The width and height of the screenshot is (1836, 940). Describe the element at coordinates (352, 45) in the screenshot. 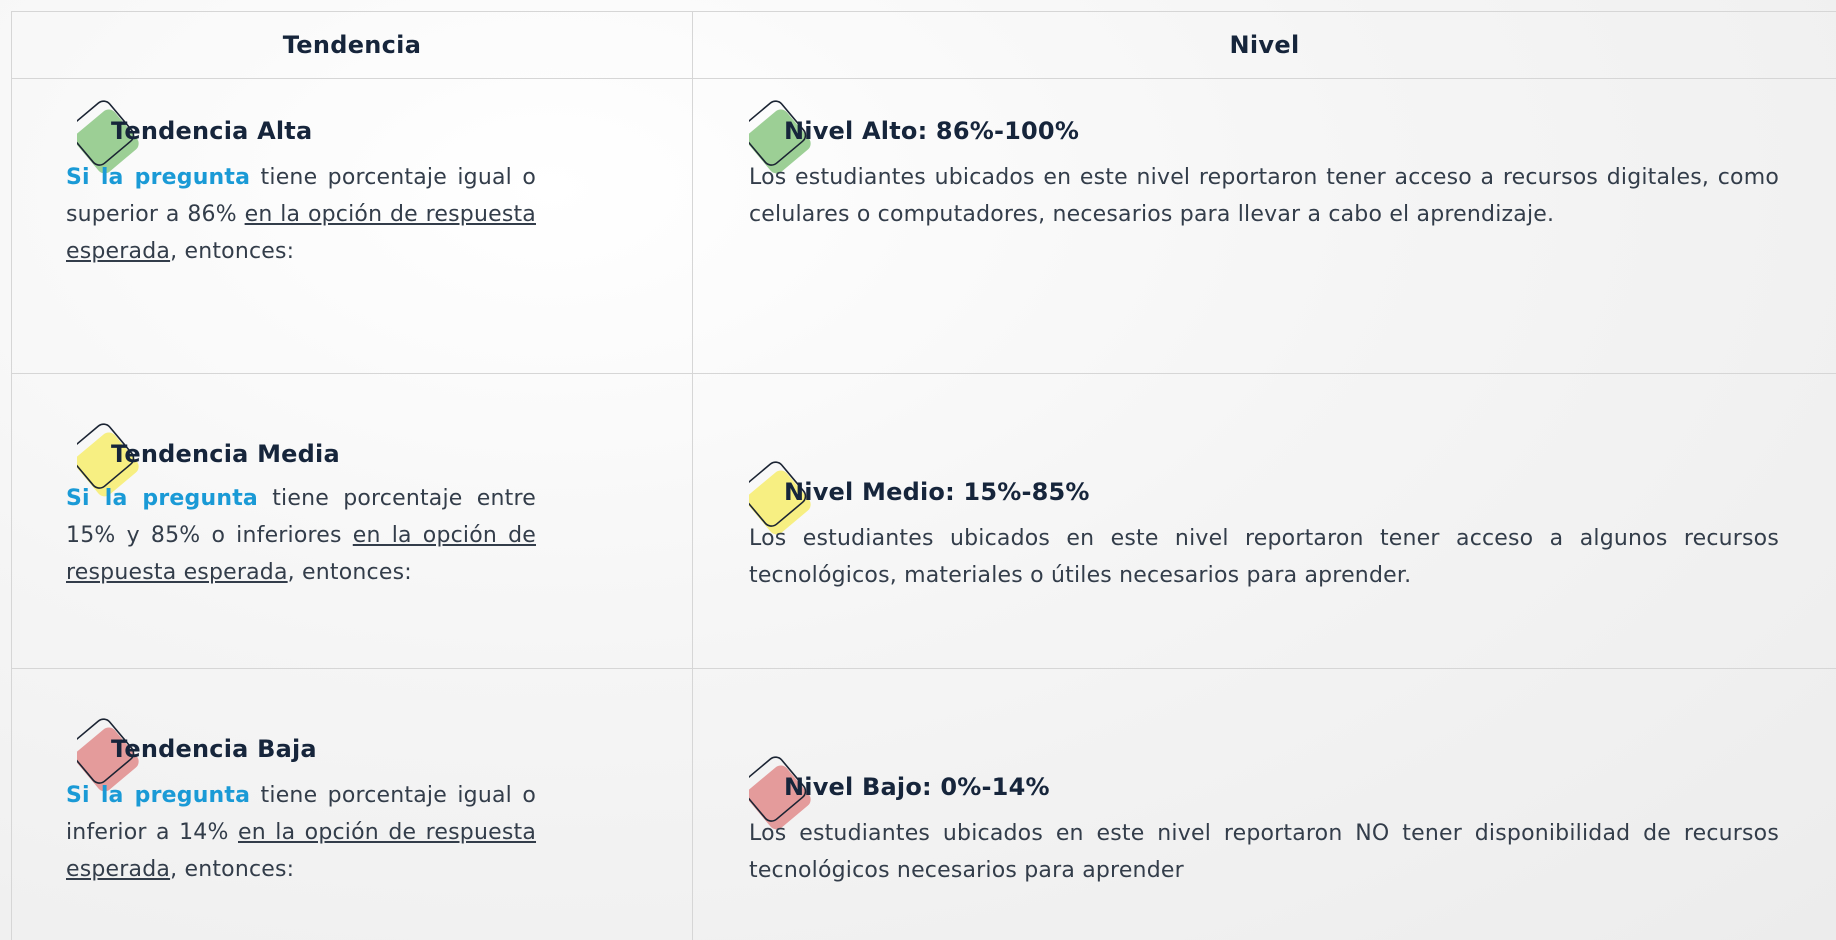

I see `header-tendencia: Tendencia` at that location.